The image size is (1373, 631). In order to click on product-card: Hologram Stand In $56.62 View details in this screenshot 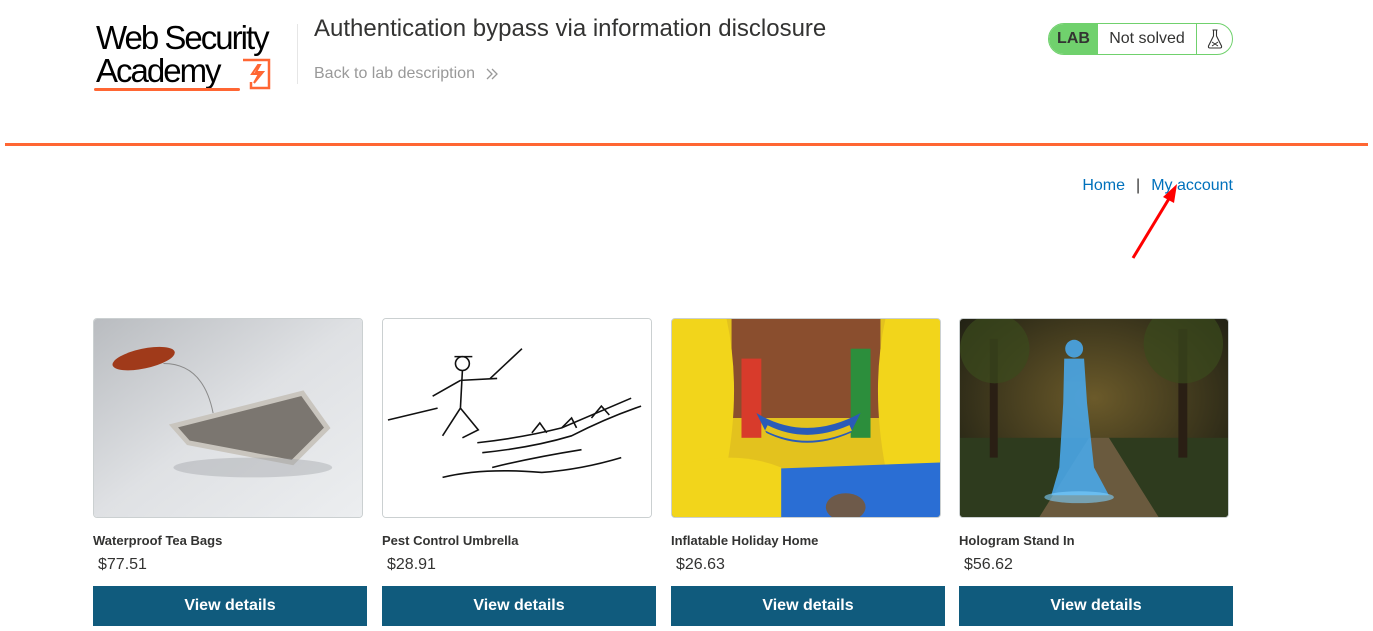, I will do `click(1096, 472)`.